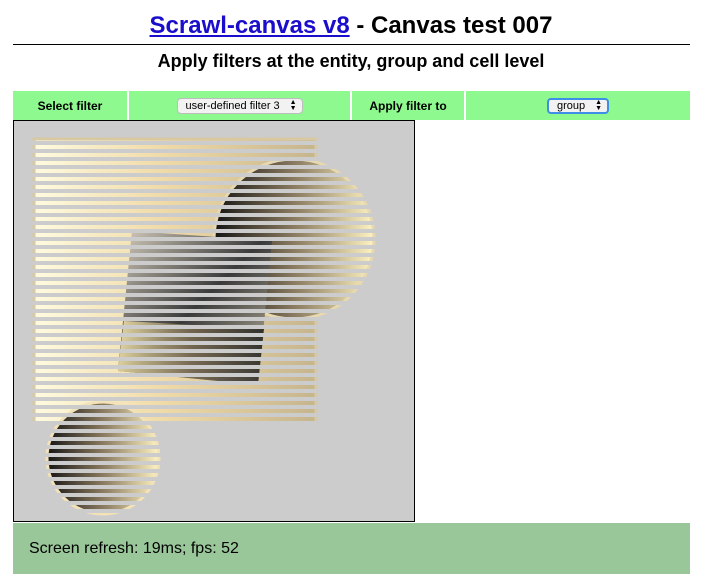  Describe the element at coordinates (451, 25) in the screenshot. I see `page-title-suffix: - Canvas test 007` at that location.